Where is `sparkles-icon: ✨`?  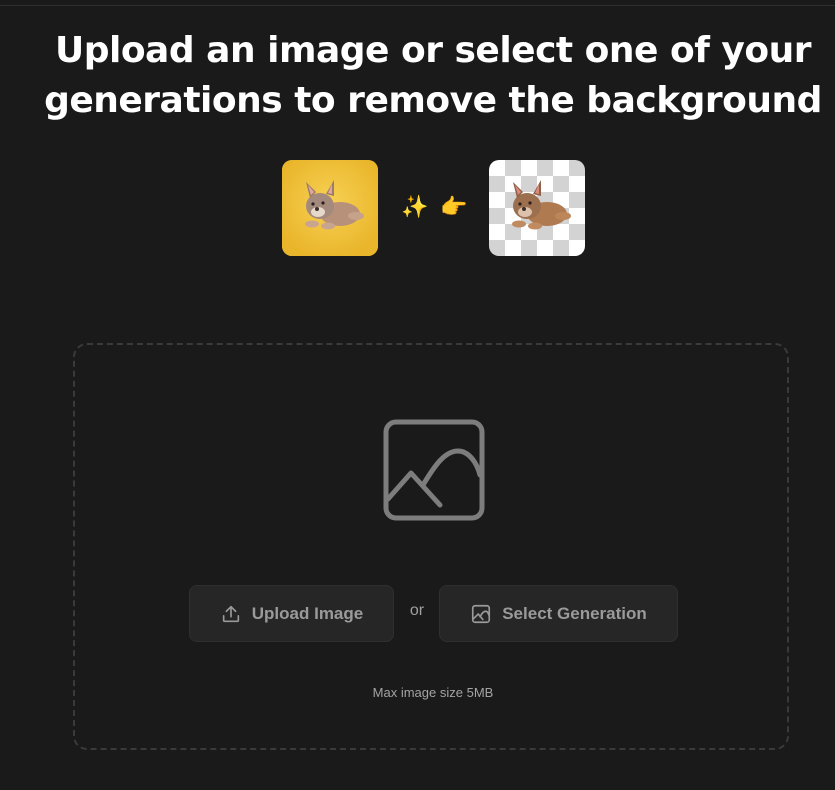 sparkles-icon: ✨ is located at coordinates (415, 207).